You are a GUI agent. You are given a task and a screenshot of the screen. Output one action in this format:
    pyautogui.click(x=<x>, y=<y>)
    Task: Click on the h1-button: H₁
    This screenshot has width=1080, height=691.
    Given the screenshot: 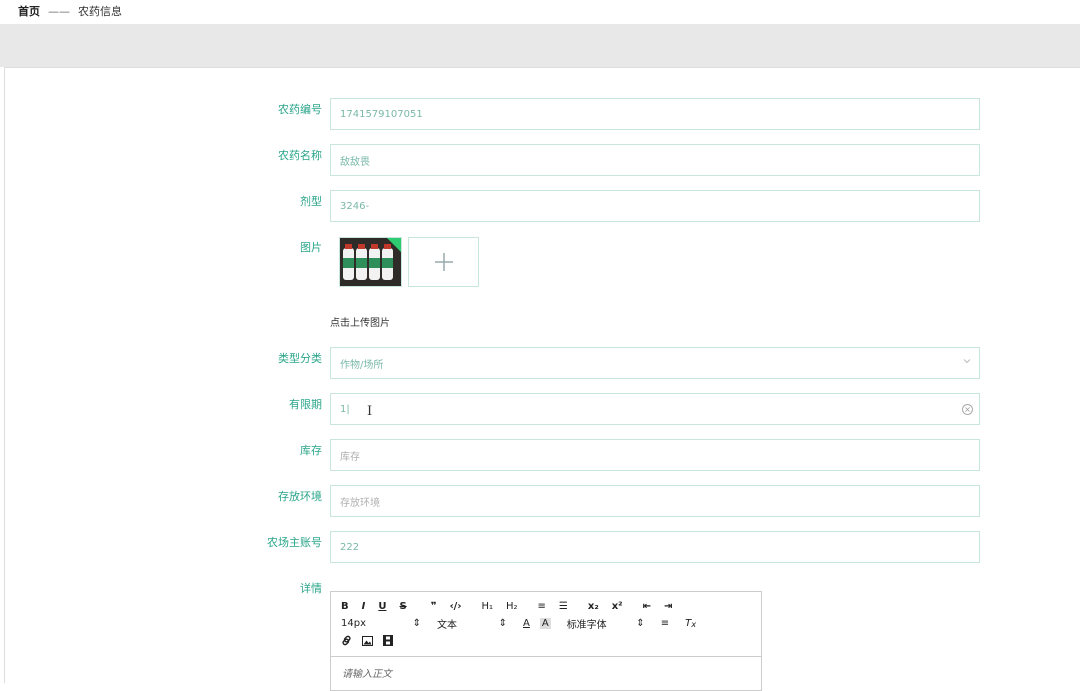 What is the action you would take?
    pyautogui.click(x=487, y=606)
    